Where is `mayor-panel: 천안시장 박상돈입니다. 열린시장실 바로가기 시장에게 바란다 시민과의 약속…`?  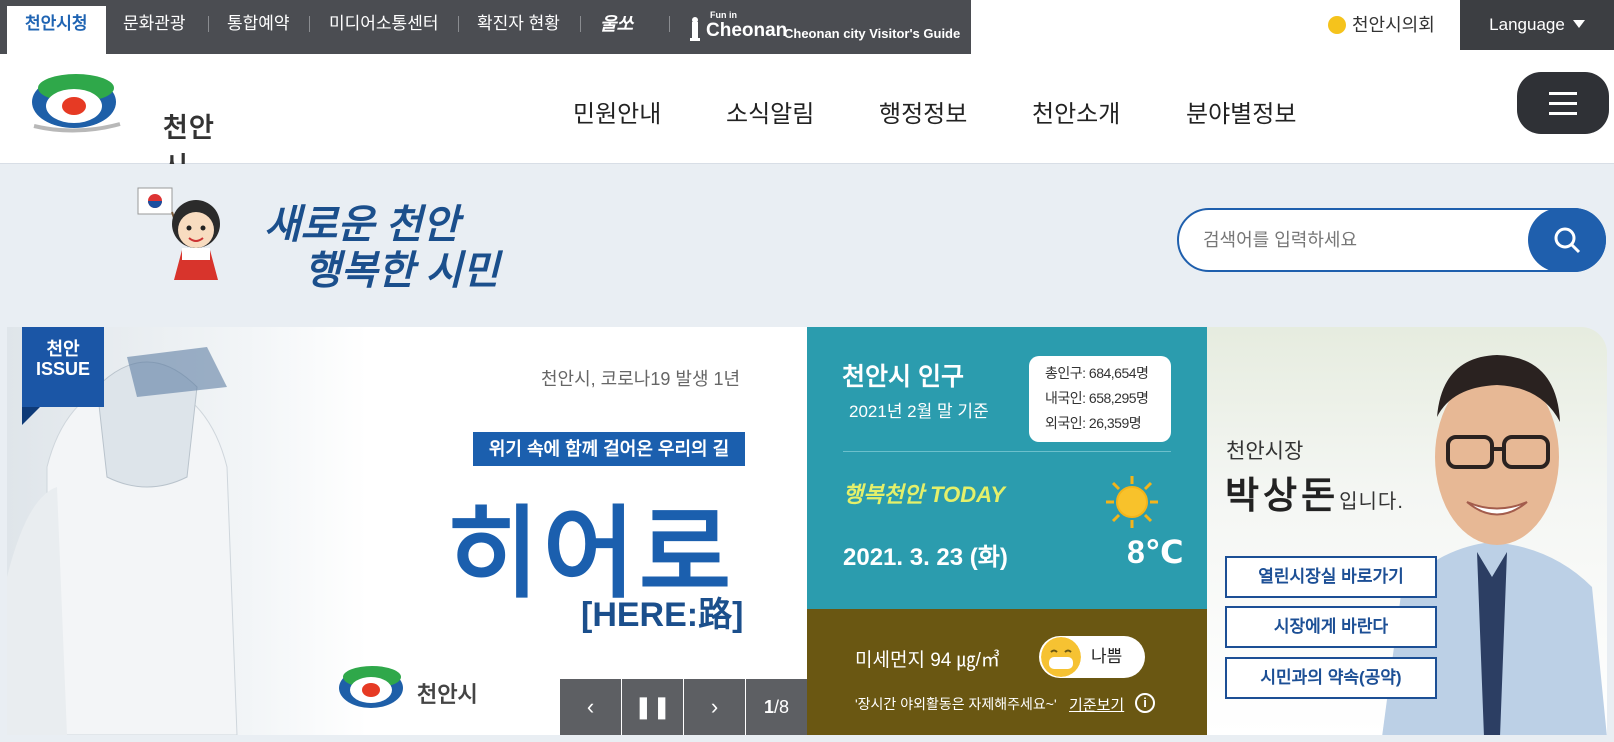 mayor-panel: 천안시장 박상돈입니다. 열린시장실 바로가기 시장에게 바란다 시민과의 약속… is located at coordinates (1407, 531).